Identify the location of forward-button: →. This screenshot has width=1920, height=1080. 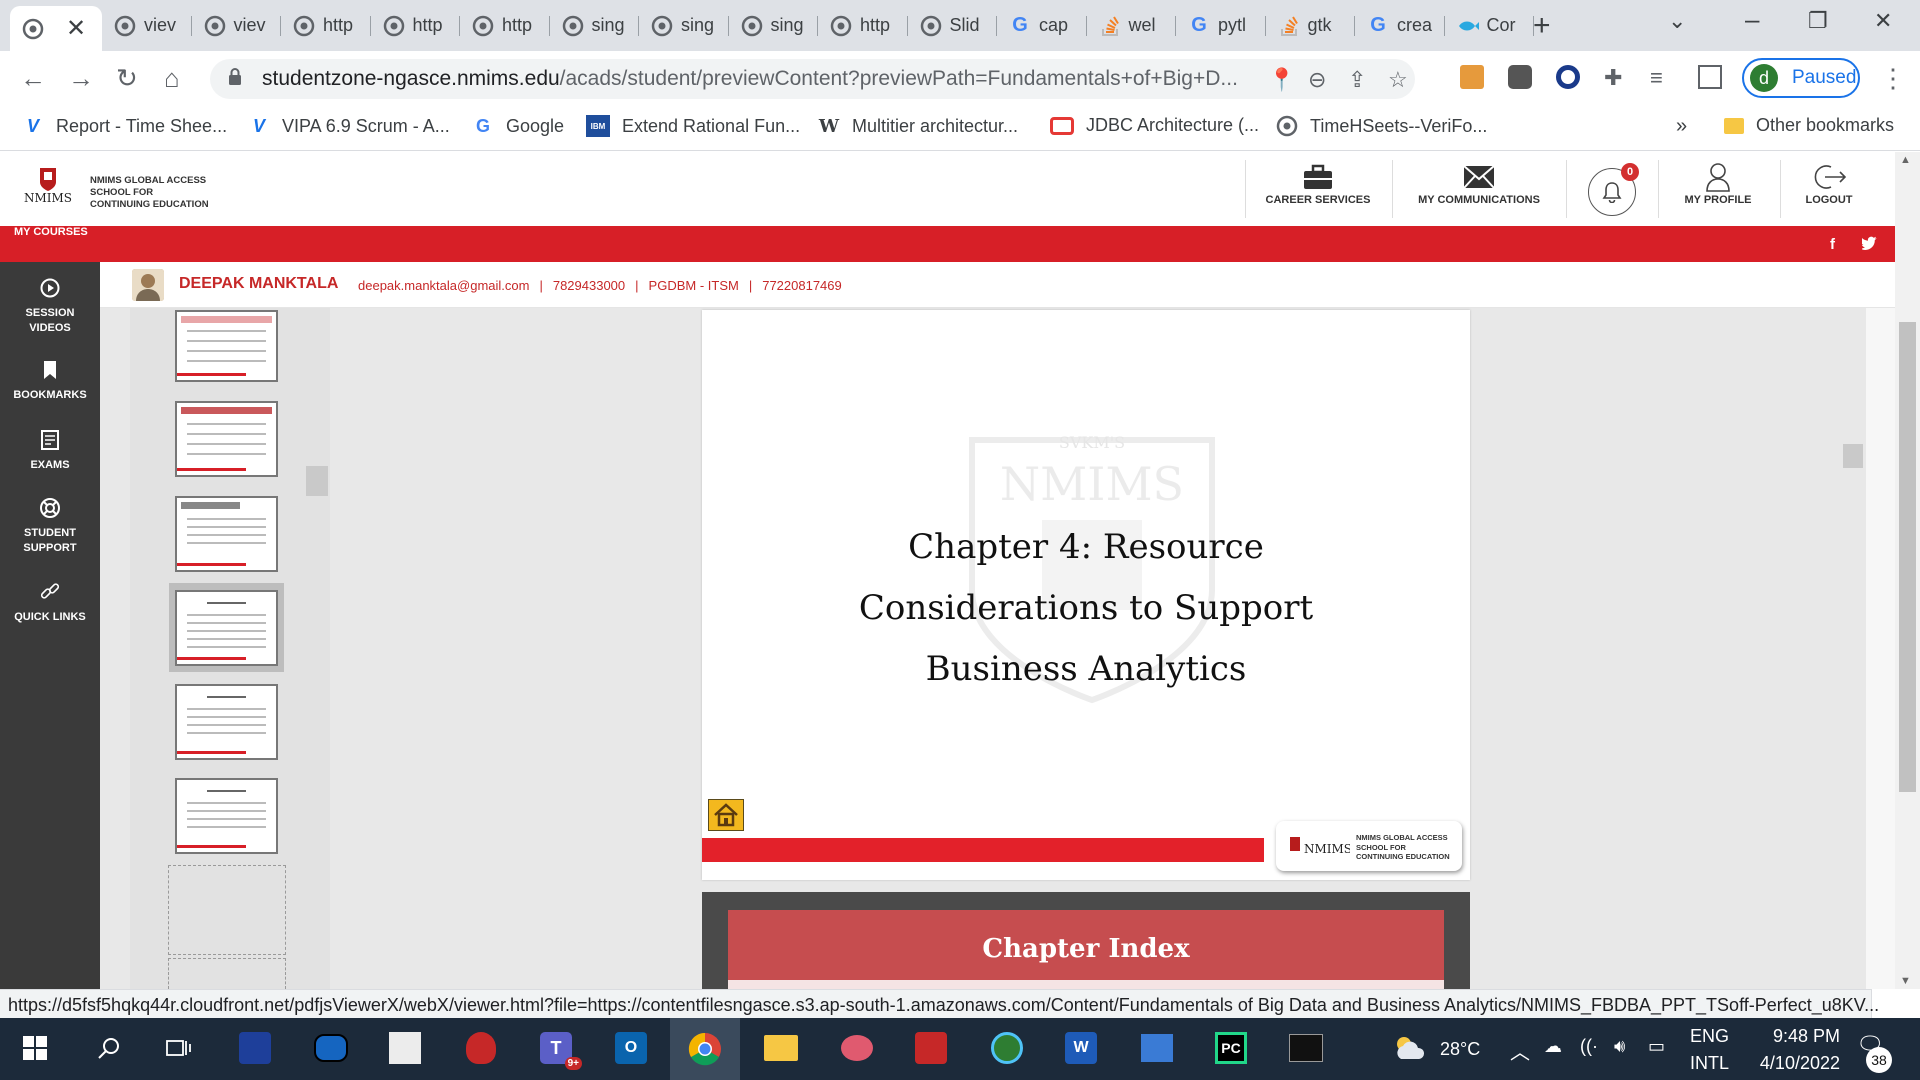
(81, 78).